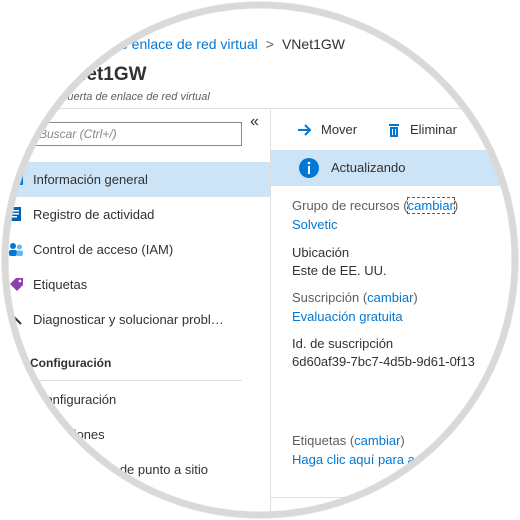 The height and width of the screenshot is (520, 520). I want to click on sidebar-item-iam: Control de acceso (IAM), so click(135, 249).